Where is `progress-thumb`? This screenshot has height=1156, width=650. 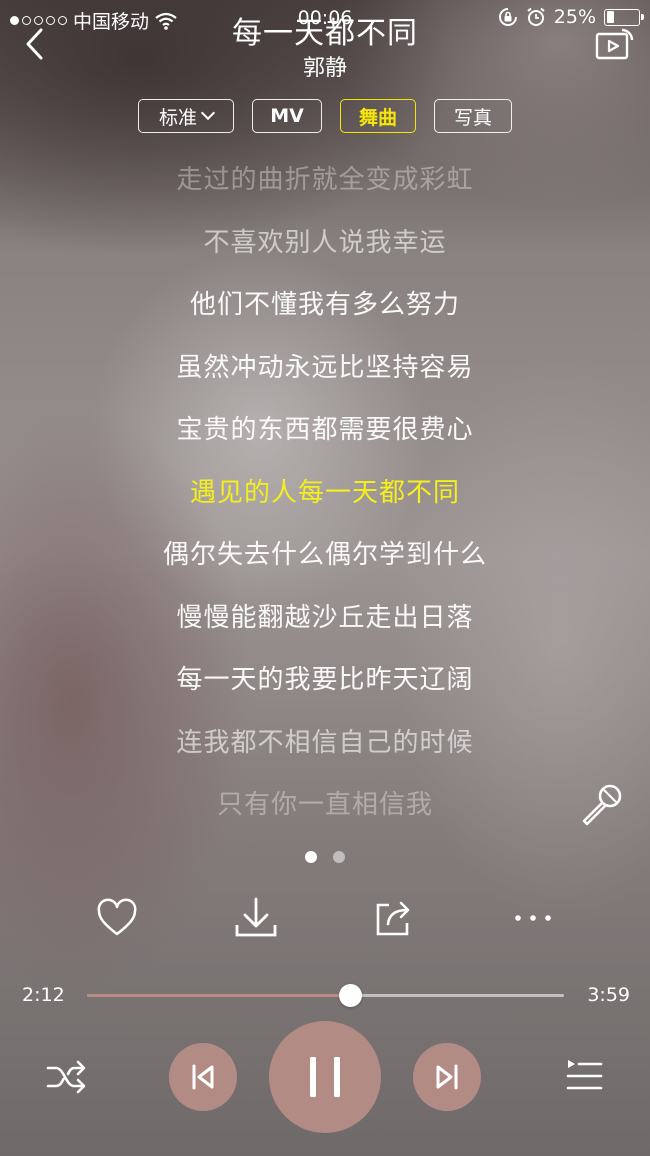
progress-thumb is located at coordinates (351, 995).